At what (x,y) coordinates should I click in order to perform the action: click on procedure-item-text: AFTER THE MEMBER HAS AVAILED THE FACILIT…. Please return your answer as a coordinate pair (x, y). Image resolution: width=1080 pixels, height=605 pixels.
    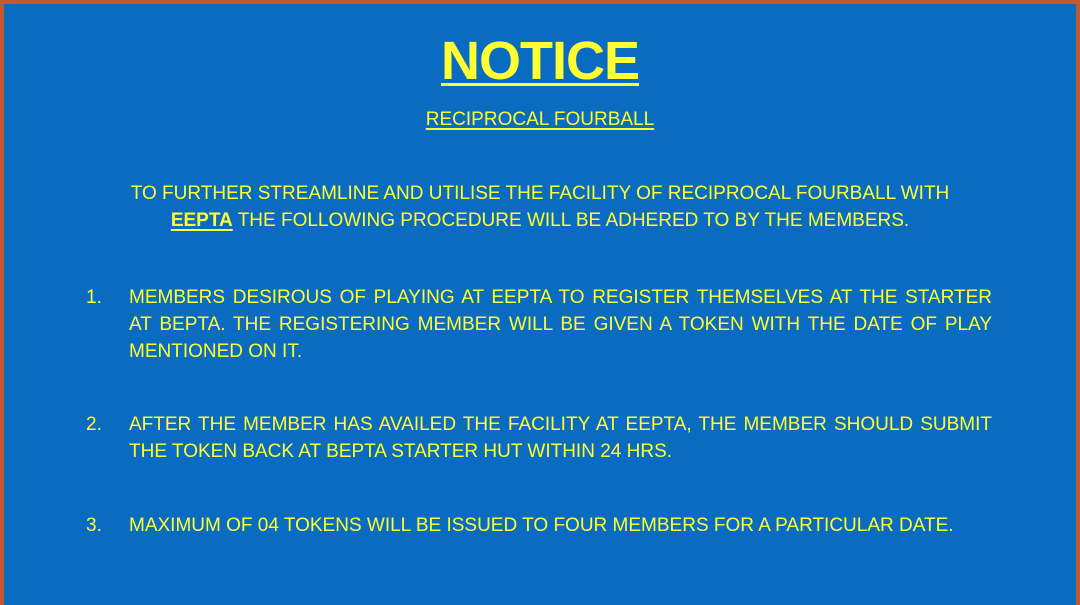
    Looking at the image, I should click on (560, 438).